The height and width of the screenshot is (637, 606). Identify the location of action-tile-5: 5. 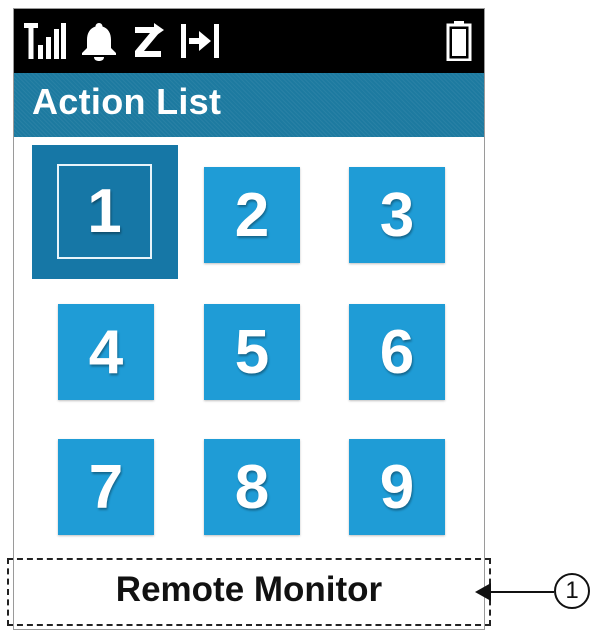
(252, 352).